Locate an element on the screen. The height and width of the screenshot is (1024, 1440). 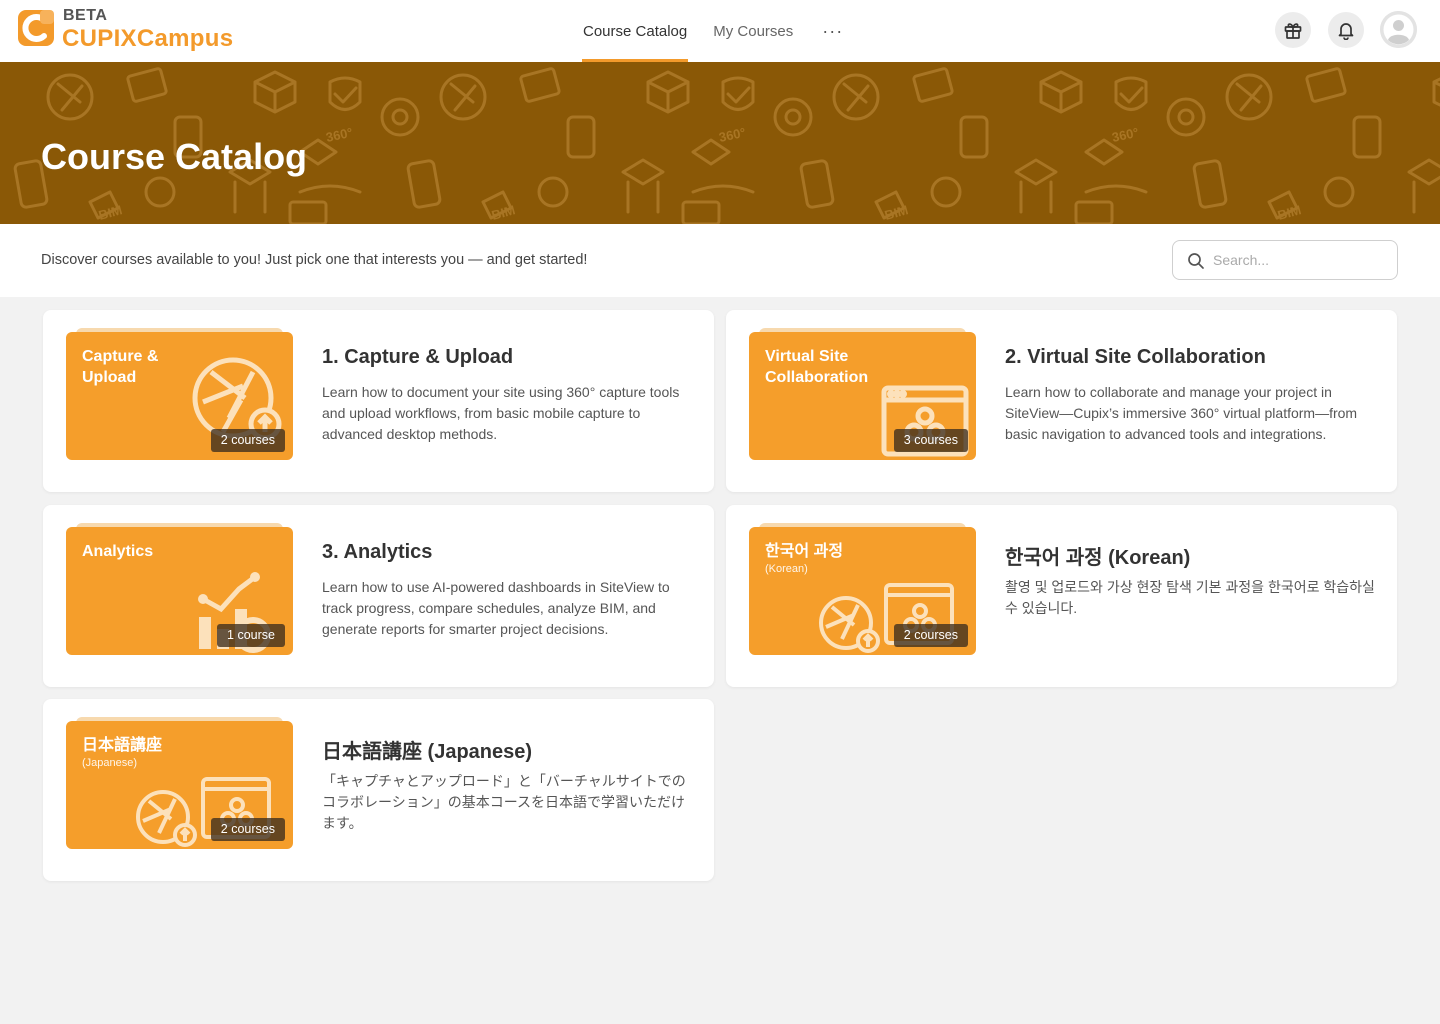
bell-icon is located at coordinates (1346, 31).